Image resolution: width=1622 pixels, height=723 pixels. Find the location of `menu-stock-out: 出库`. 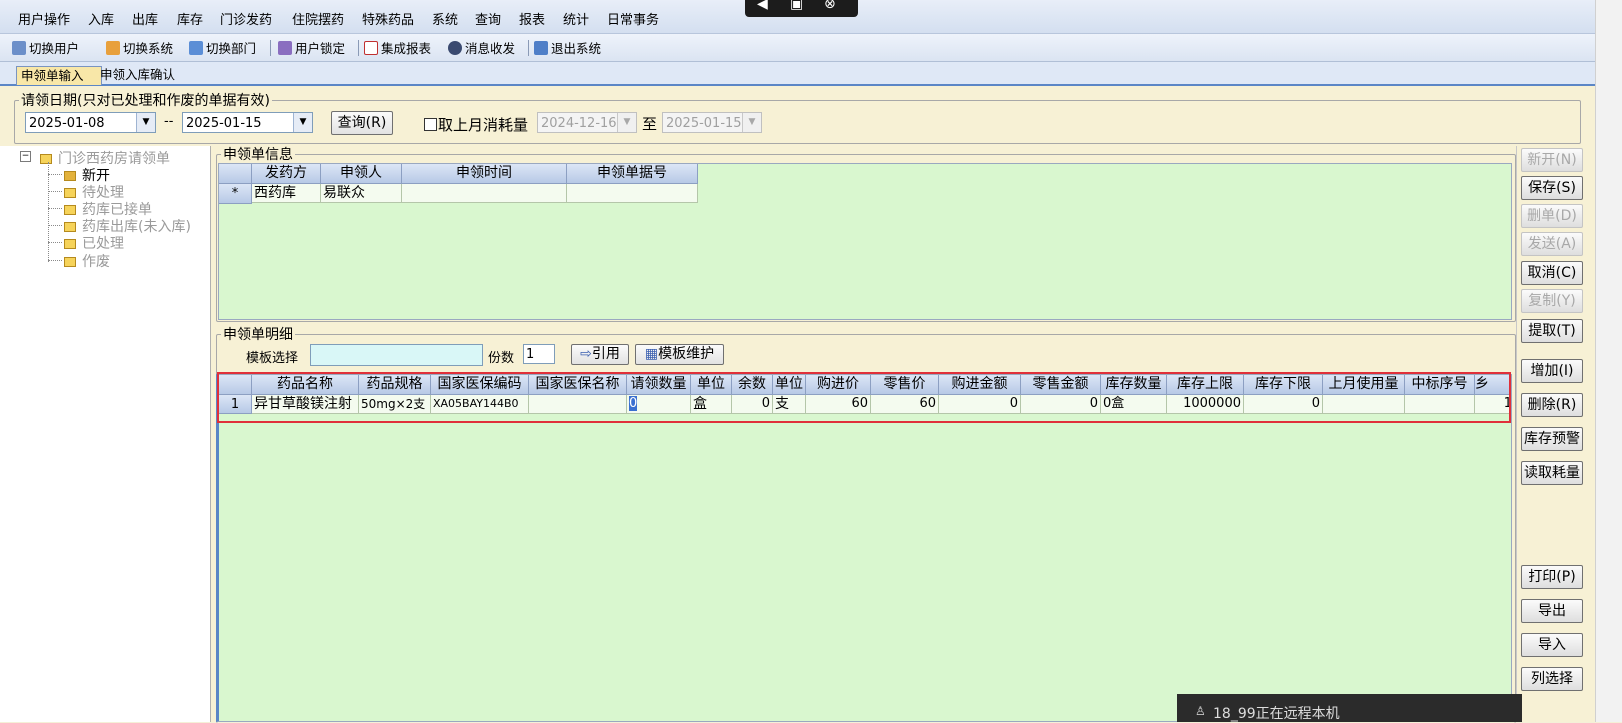

menu-stock-out: 出库 is located at coordinates (145, 18).